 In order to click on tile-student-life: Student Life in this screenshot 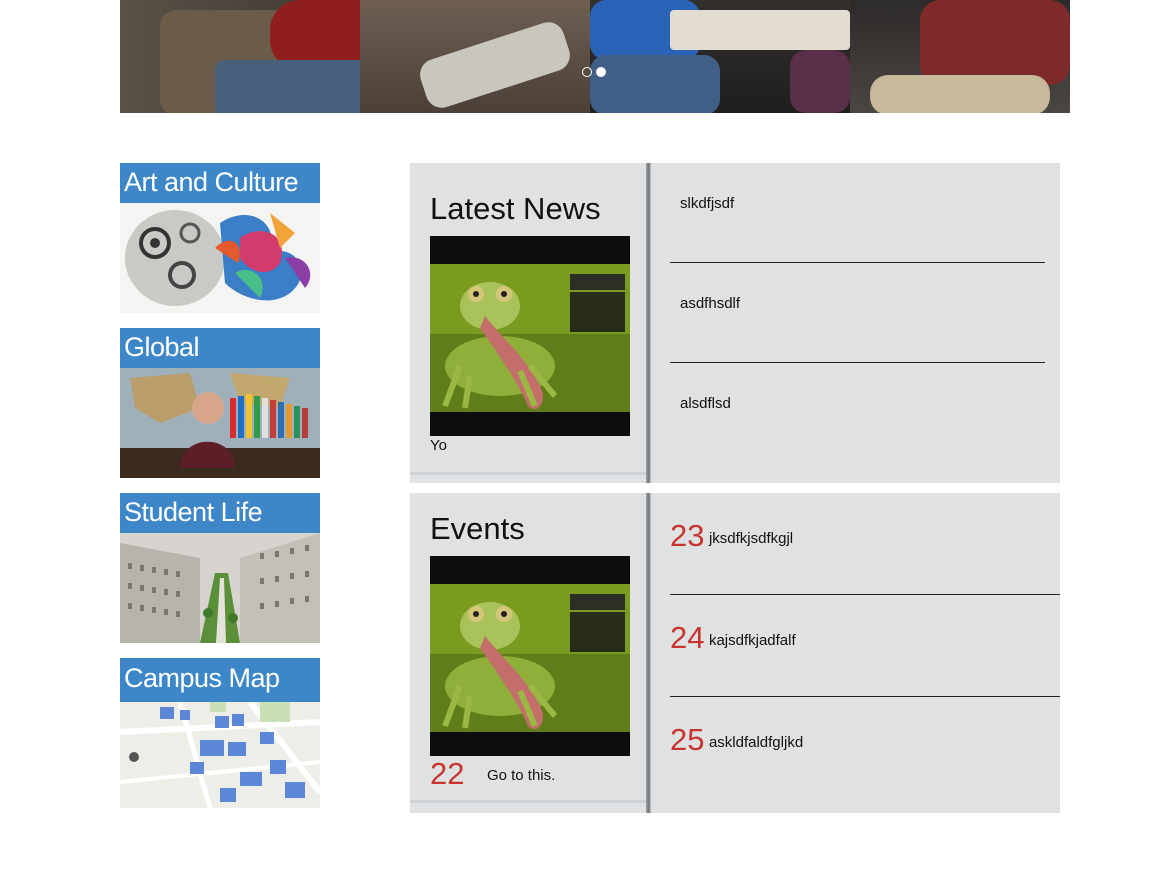, I will do `click(220, 568)`.